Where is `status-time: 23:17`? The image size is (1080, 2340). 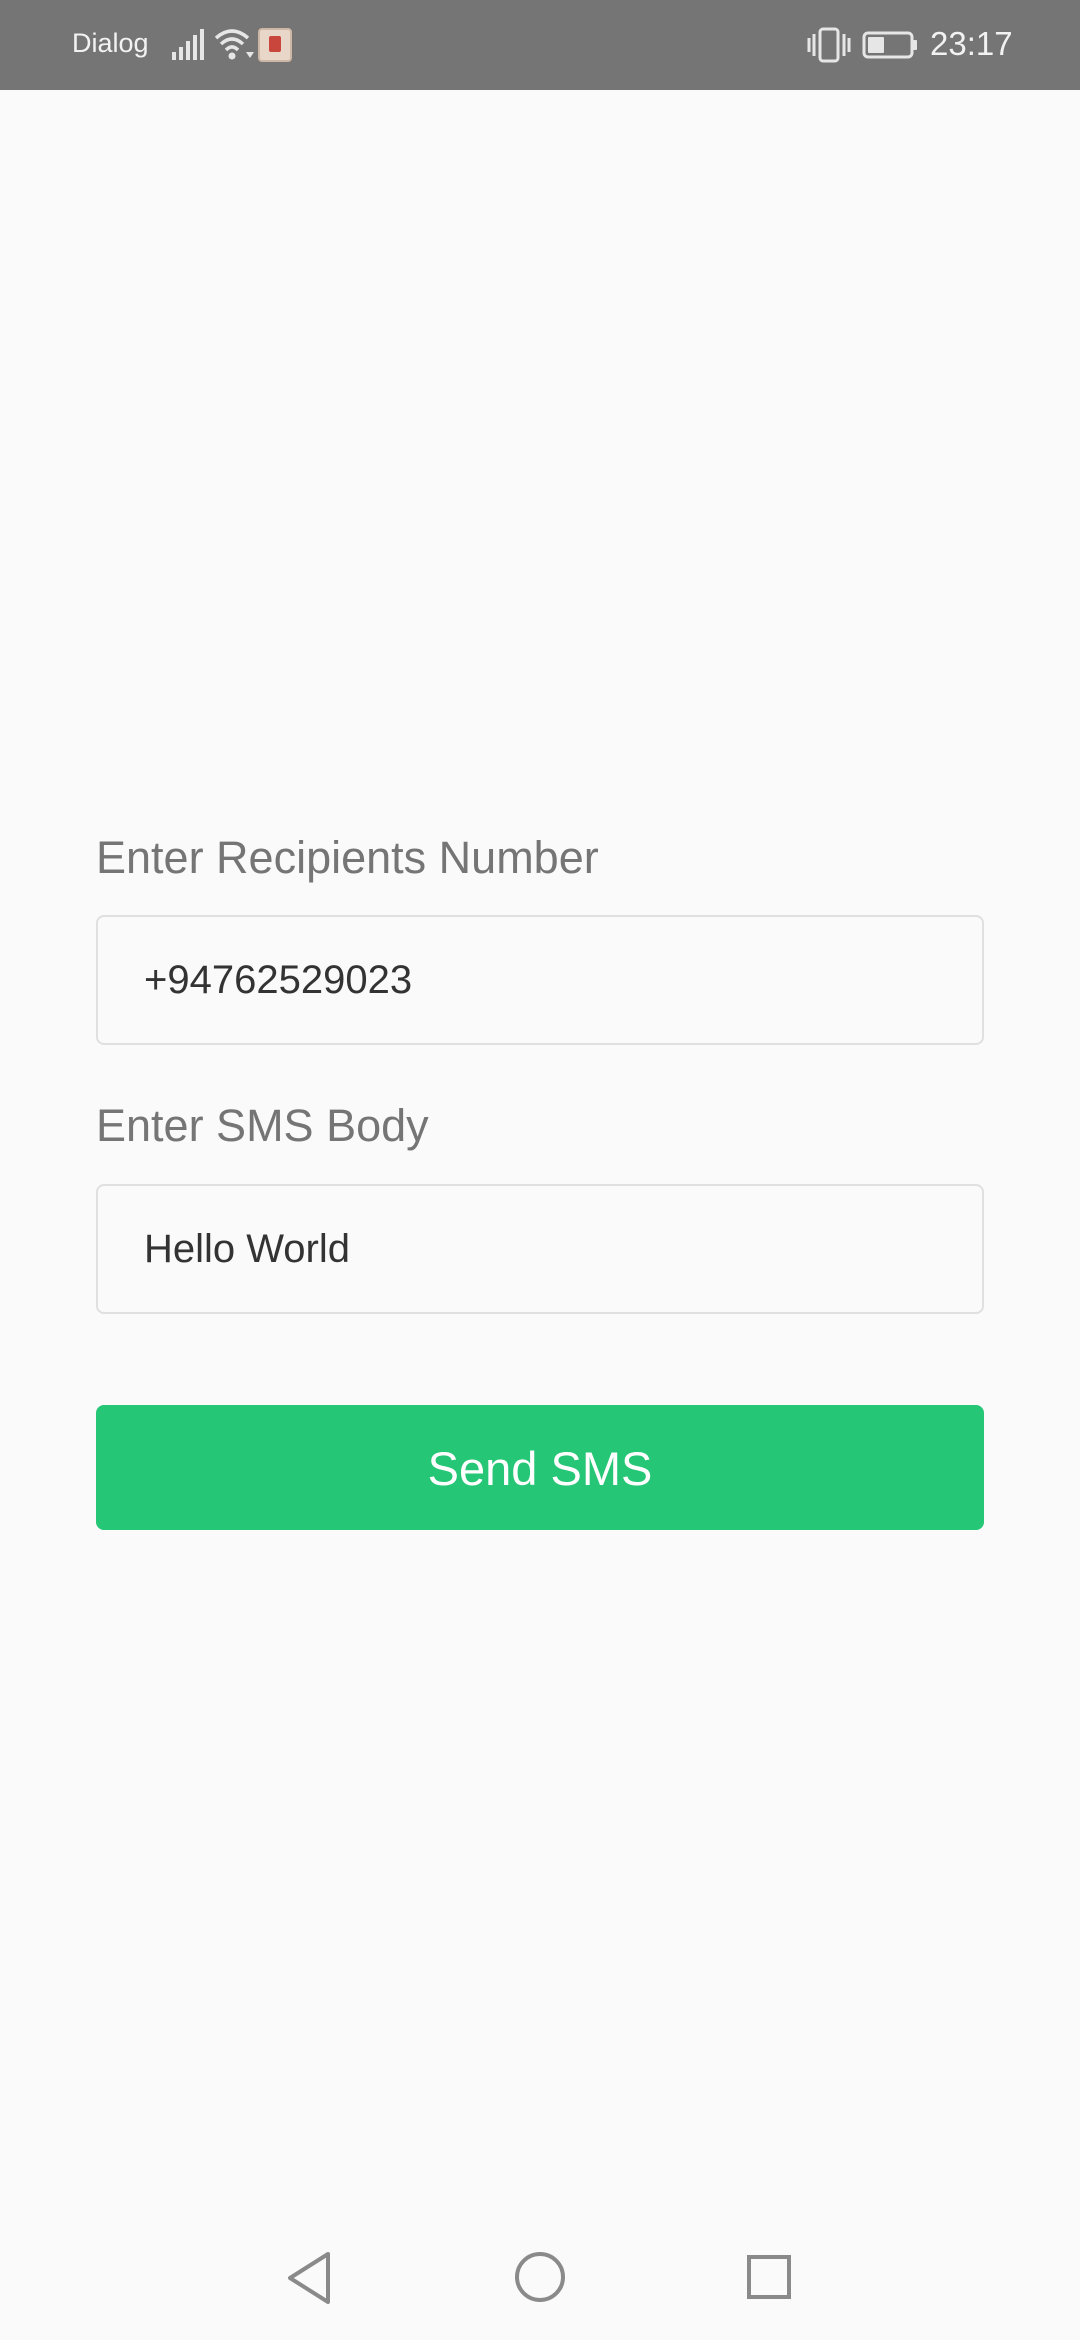 status-time: 23:17 is located at coordinates (971, 43).